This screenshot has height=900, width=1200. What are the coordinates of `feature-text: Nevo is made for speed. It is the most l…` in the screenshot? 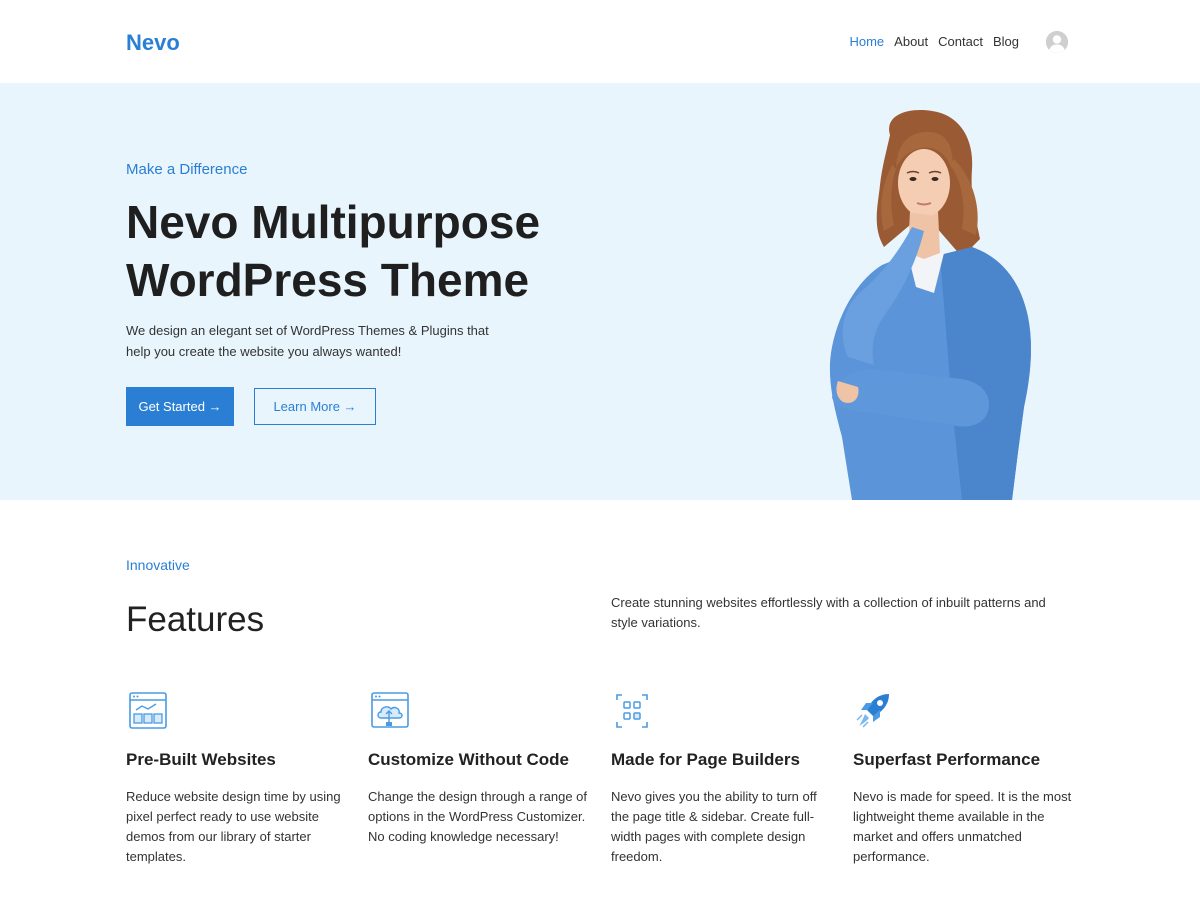 It's located at (962, 826).